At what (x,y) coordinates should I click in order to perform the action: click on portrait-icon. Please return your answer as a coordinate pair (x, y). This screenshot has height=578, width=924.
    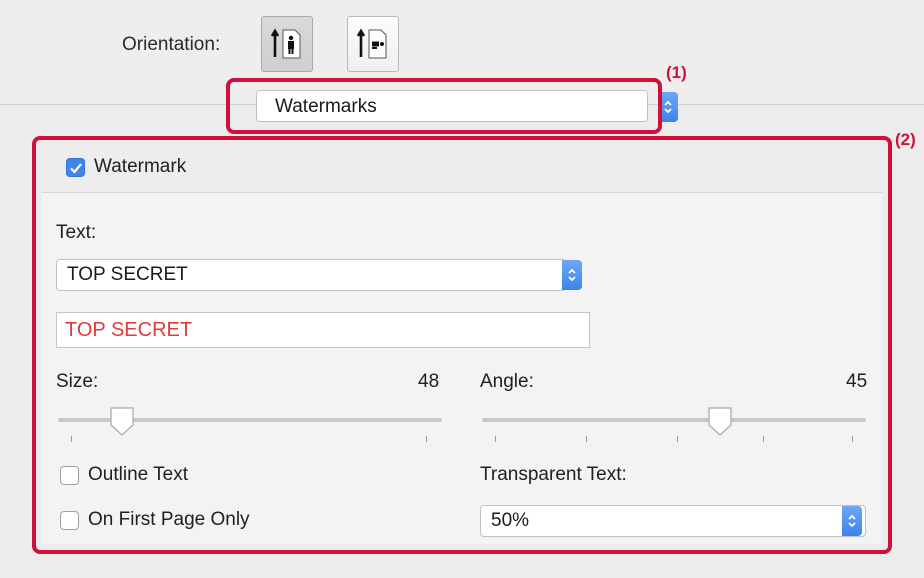
    Looking at the image, I should click on (286, 43).